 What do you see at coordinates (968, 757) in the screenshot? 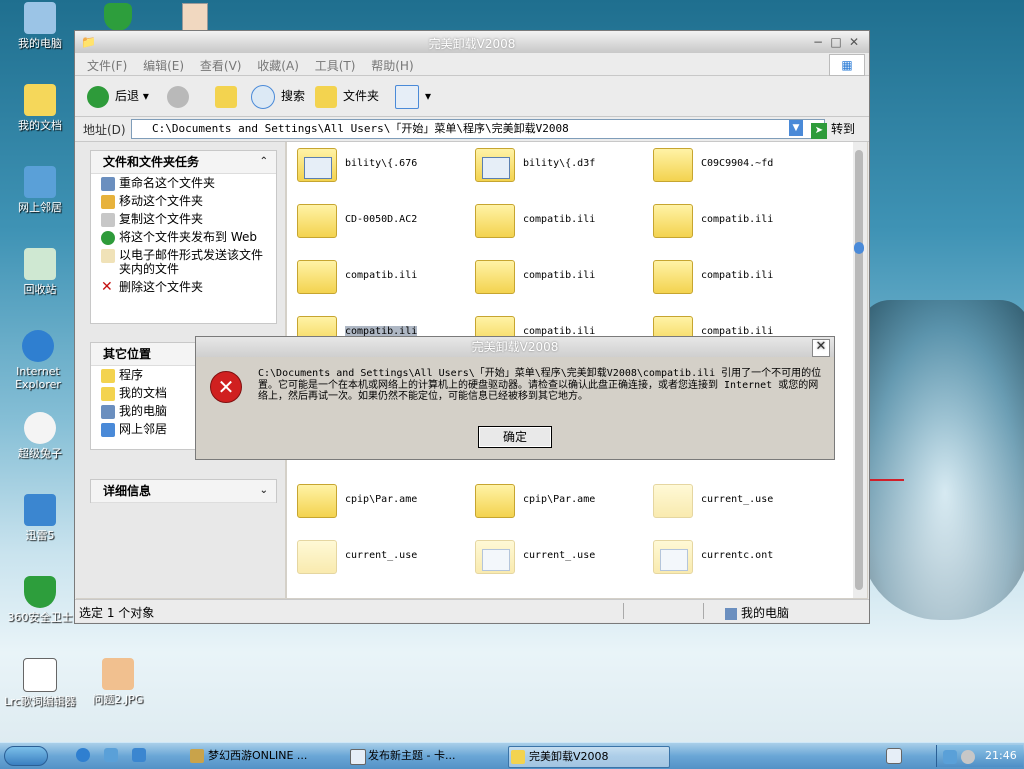
I see `volume-tray-icon` at bounding box center [968, 757].